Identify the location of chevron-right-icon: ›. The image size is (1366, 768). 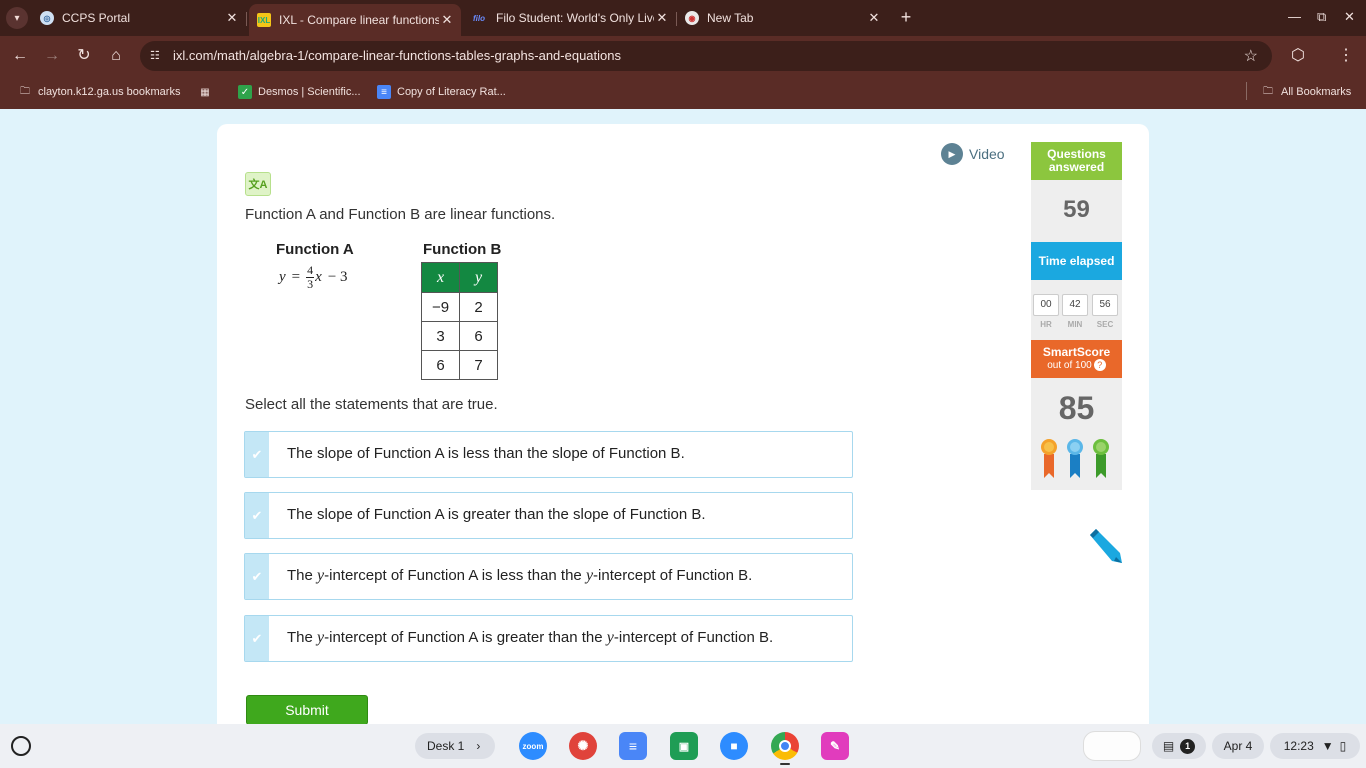
(478, 746).